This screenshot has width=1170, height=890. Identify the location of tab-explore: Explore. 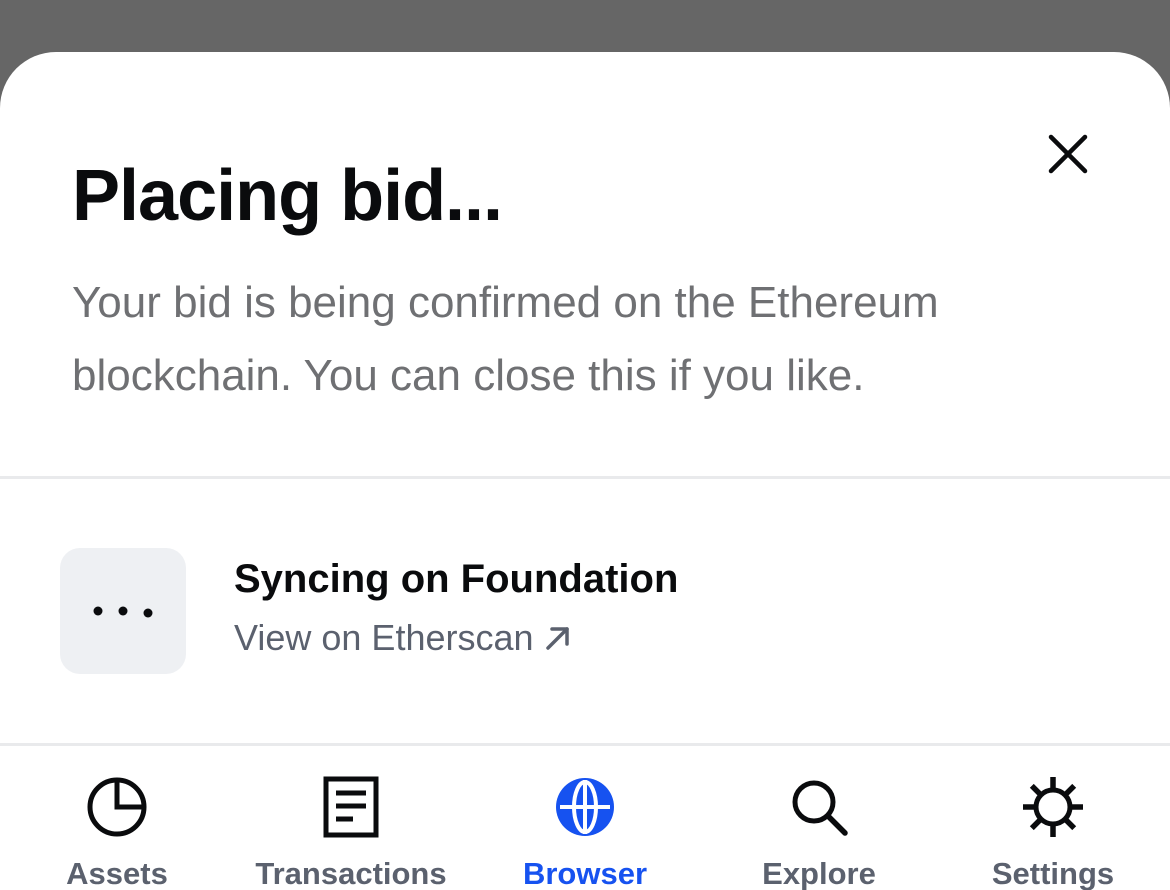
(819, 818).